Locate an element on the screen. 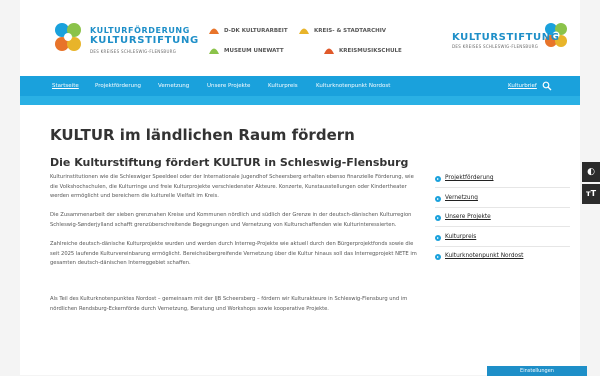  nav-subband is located at coordinates (300, 100).